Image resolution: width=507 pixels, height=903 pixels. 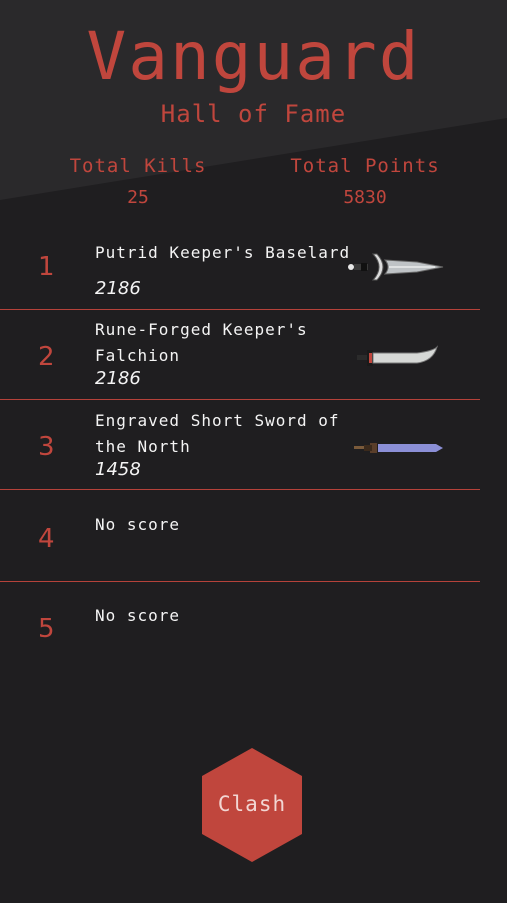 What do you see at coordinates (138, 166) in the screenshot?
I see `total-kills-label: Total Kills` at bounding box center [138, 166].